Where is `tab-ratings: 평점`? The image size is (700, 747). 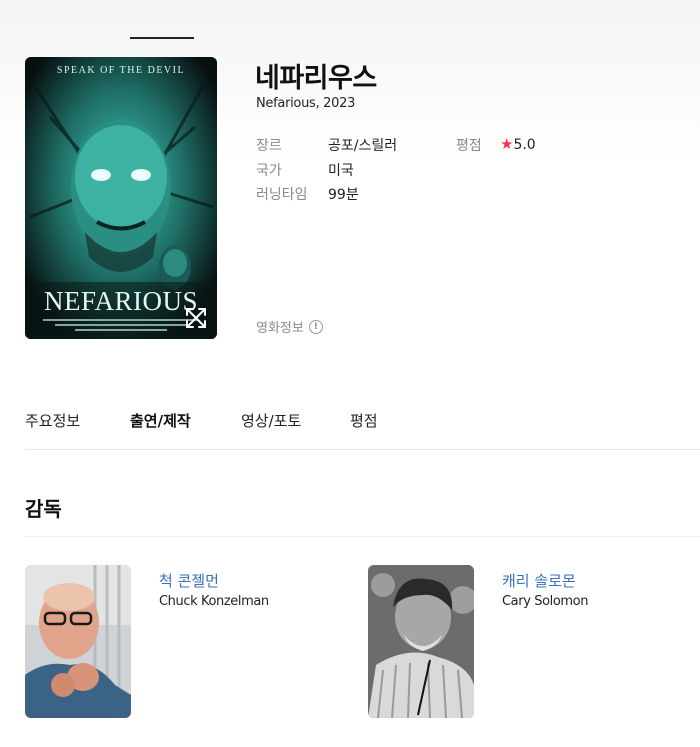
tab-ratings: 평점 is located at coordinates (364, 430).